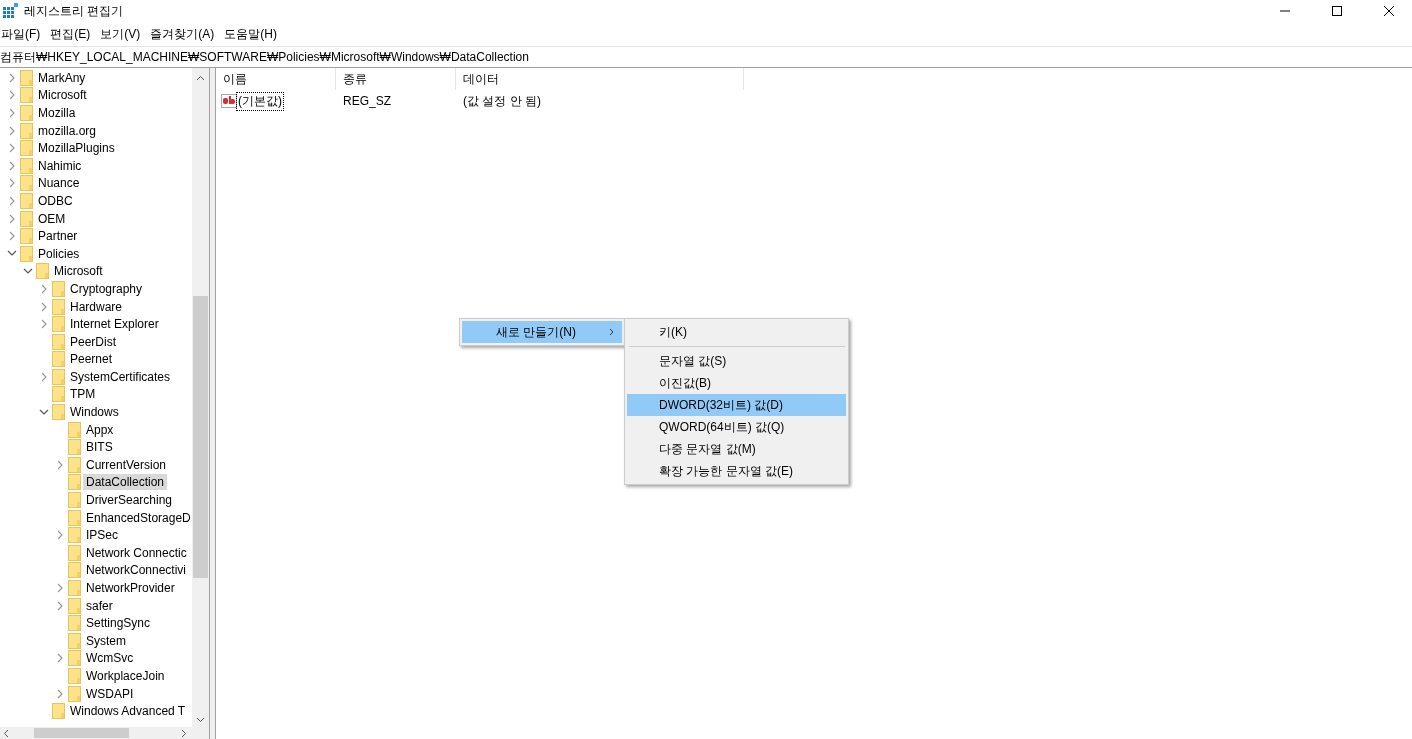 Image resolution: width=1412 pixels, height=739 pixels. I want to click on tree-item: Mozilla, so click(57, 113).